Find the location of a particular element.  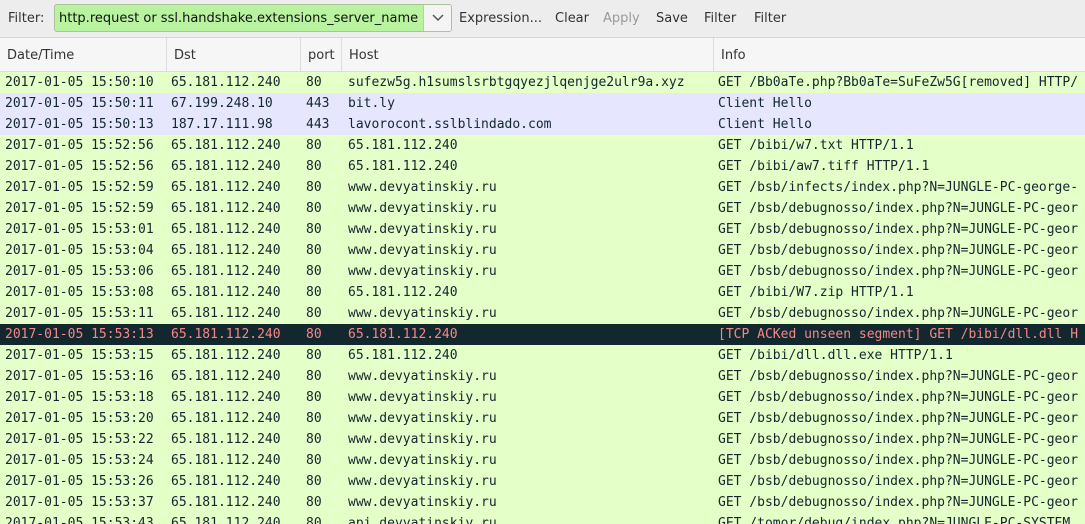

cell-host: 65.181.112.240 is located at coordinates (403, 355).